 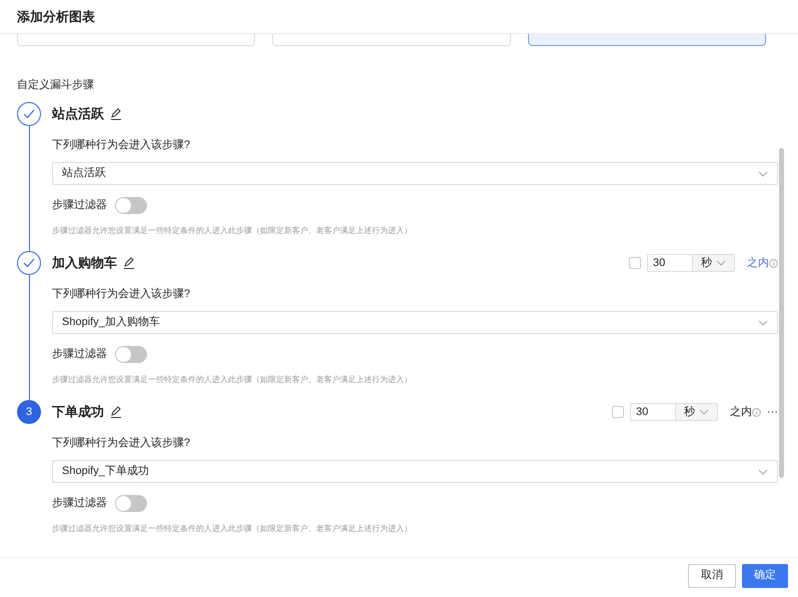 What do you see at coordinates (29, 412) in the screenshot?
I see `step-number: 3` at bounding box center [29, 412].